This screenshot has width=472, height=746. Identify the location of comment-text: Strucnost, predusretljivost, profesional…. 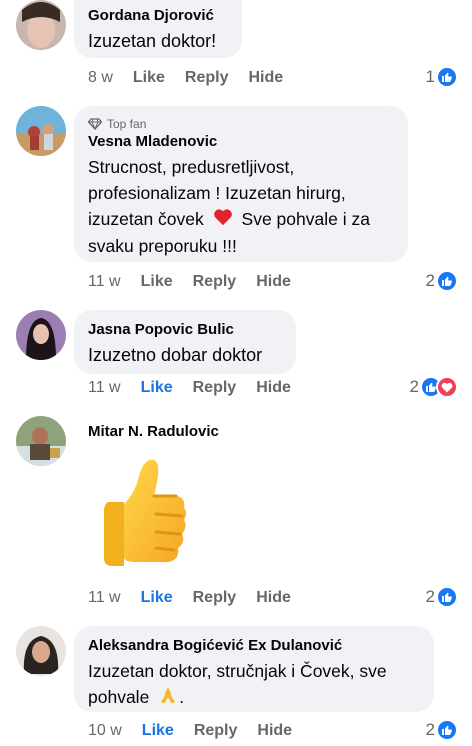
(241, 206).